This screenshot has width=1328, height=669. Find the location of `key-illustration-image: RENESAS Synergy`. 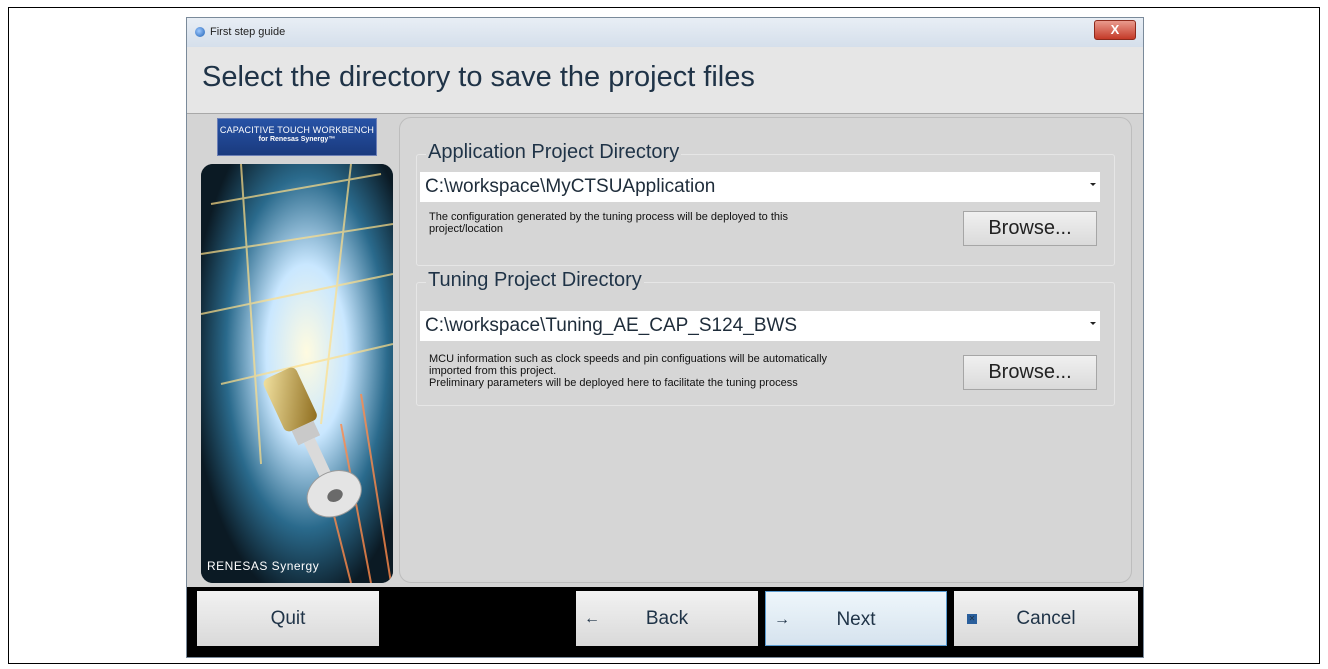

key-illustration-image: RENESAS Synergy is located at coordinates (297, 373).